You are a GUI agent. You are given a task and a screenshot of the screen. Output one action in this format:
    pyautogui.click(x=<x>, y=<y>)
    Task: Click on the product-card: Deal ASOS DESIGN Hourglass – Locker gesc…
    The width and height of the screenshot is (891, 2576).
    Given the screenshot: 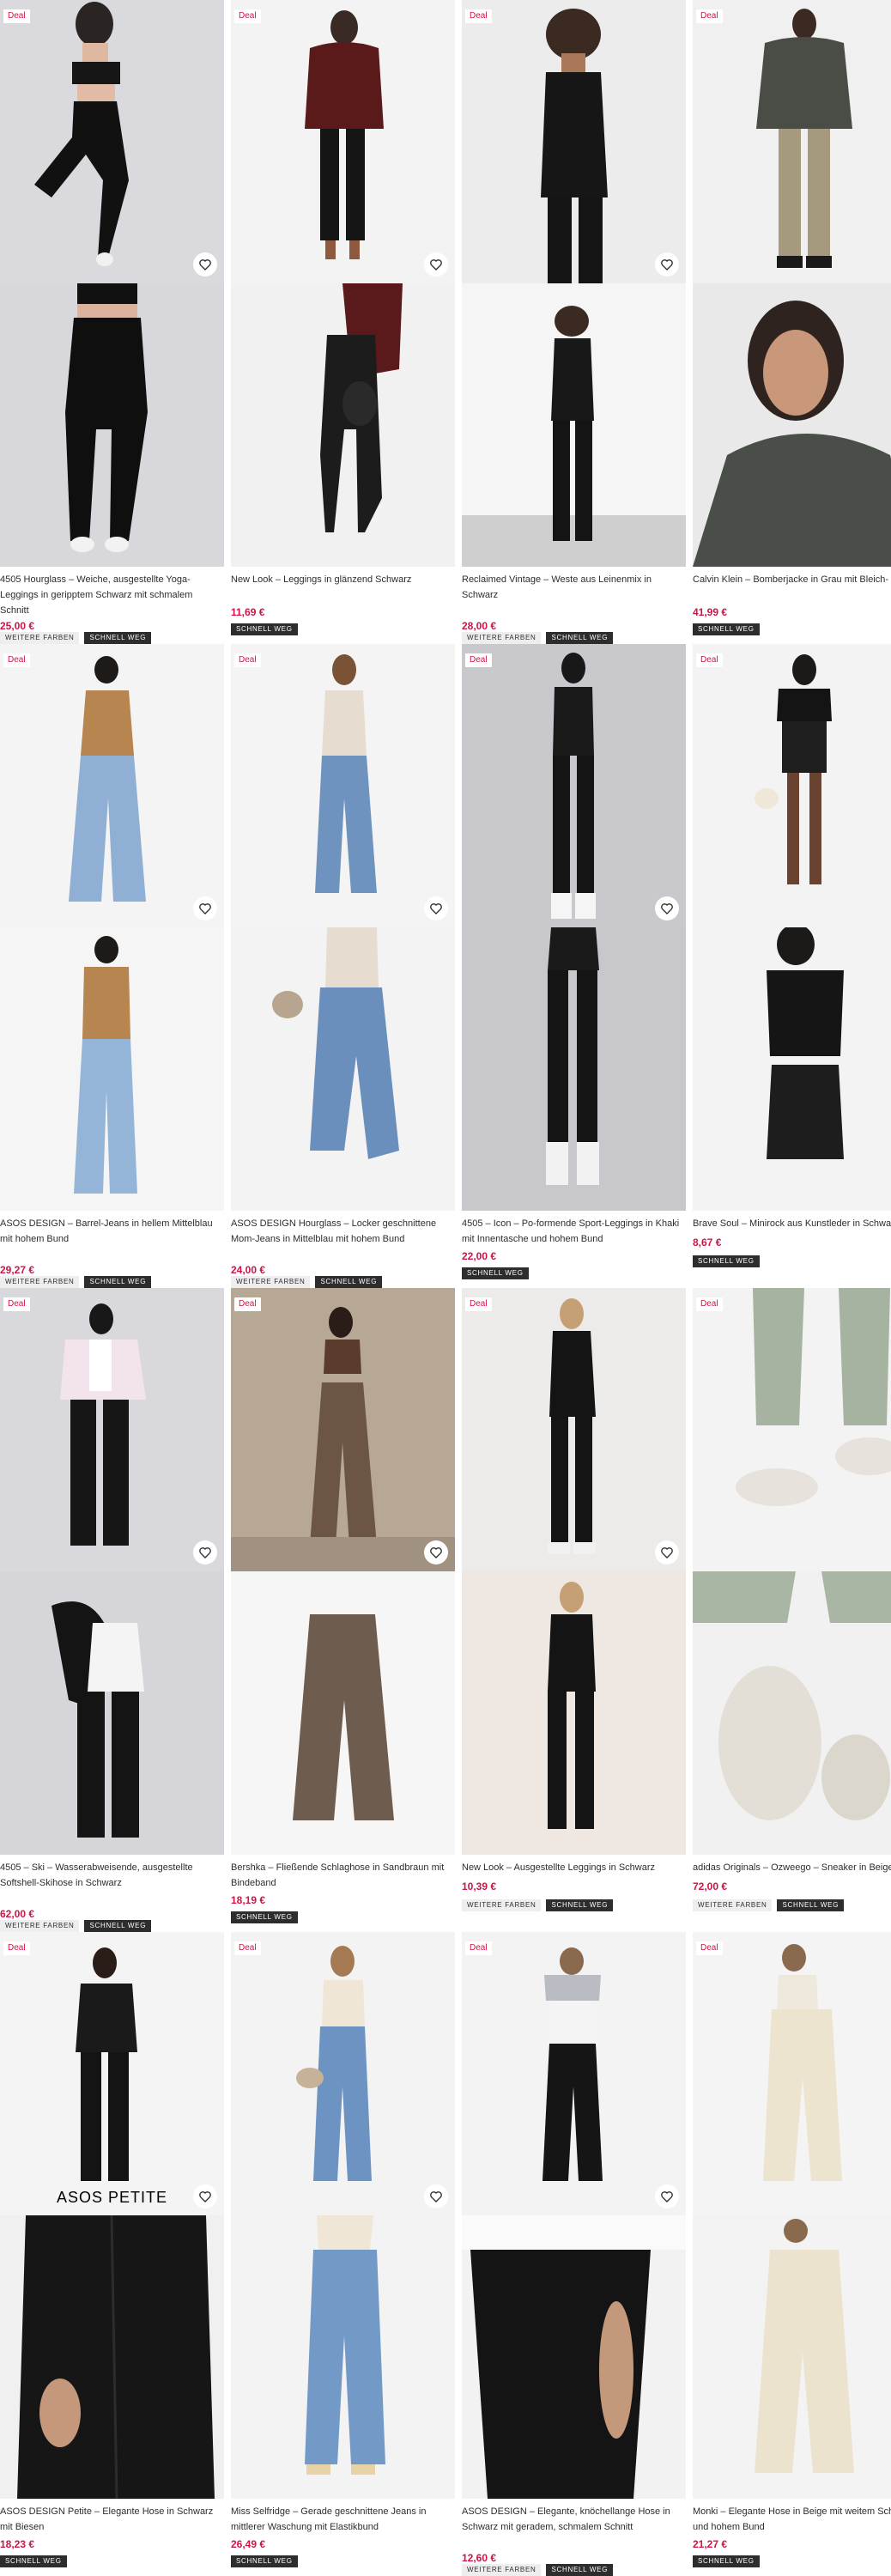 What is the action you would take?
    pyautogui.click(x=343, y=966)
    